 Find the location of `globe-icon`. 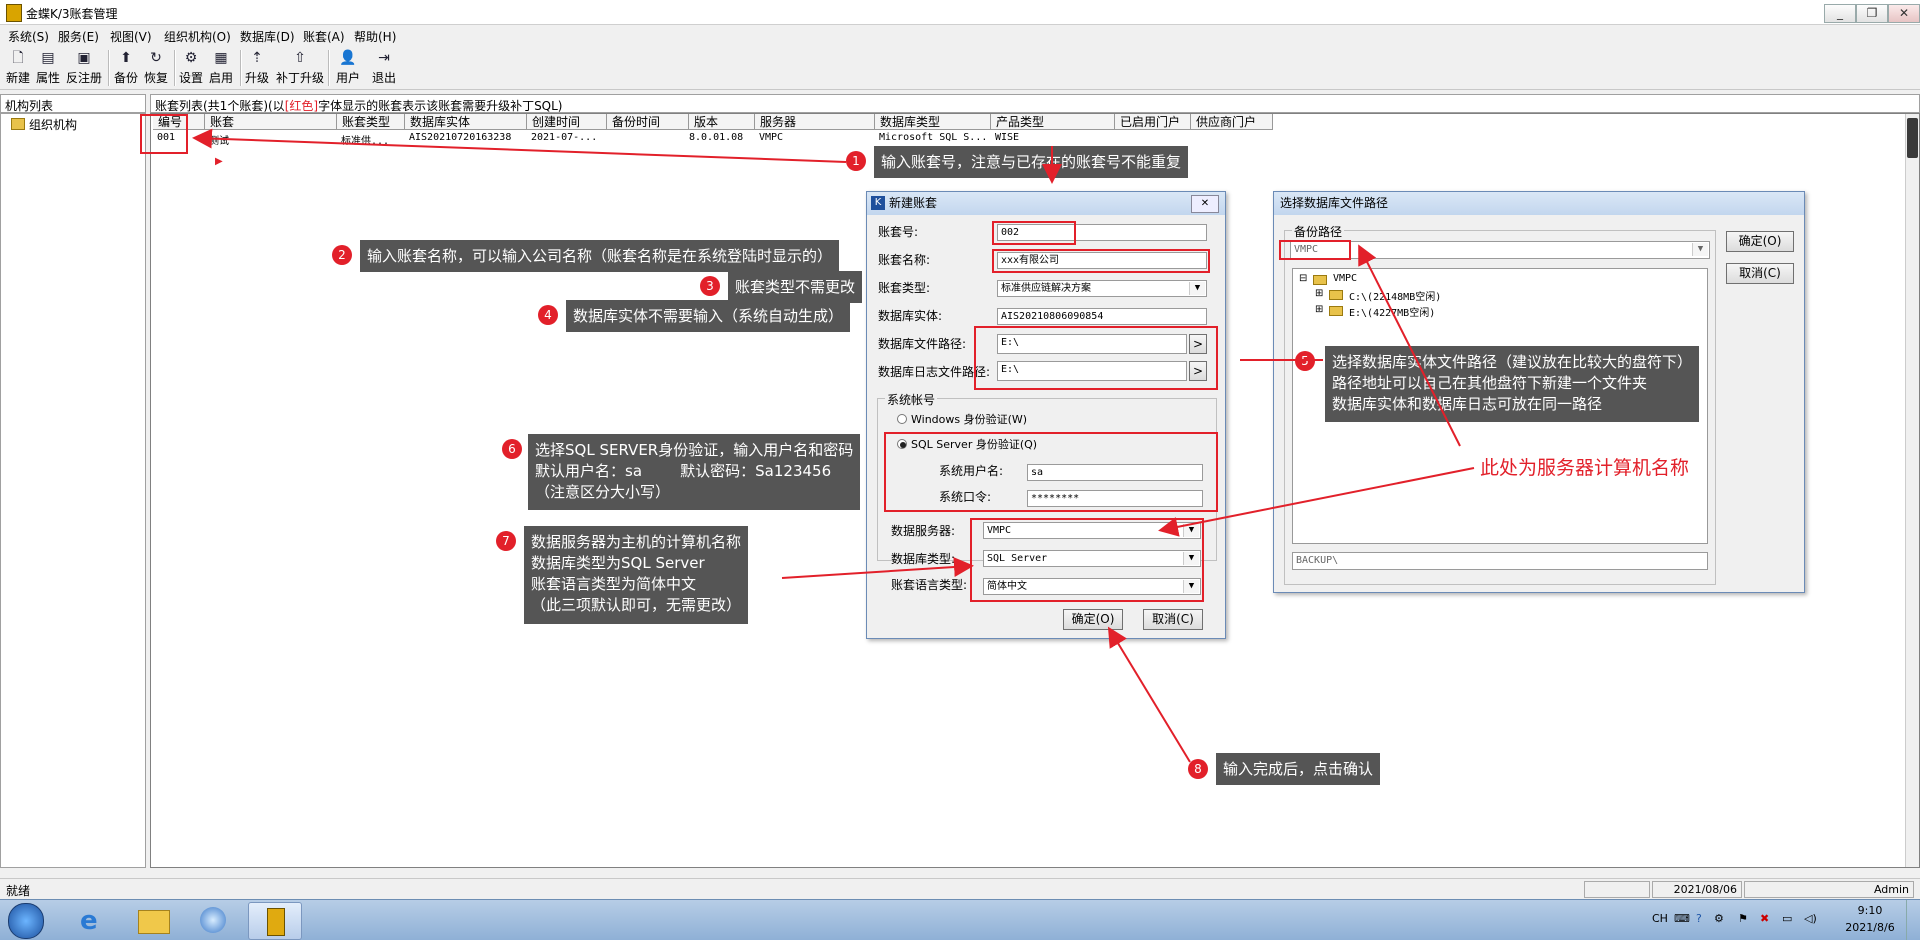

globe-icon is located at coordinates (213, 920).